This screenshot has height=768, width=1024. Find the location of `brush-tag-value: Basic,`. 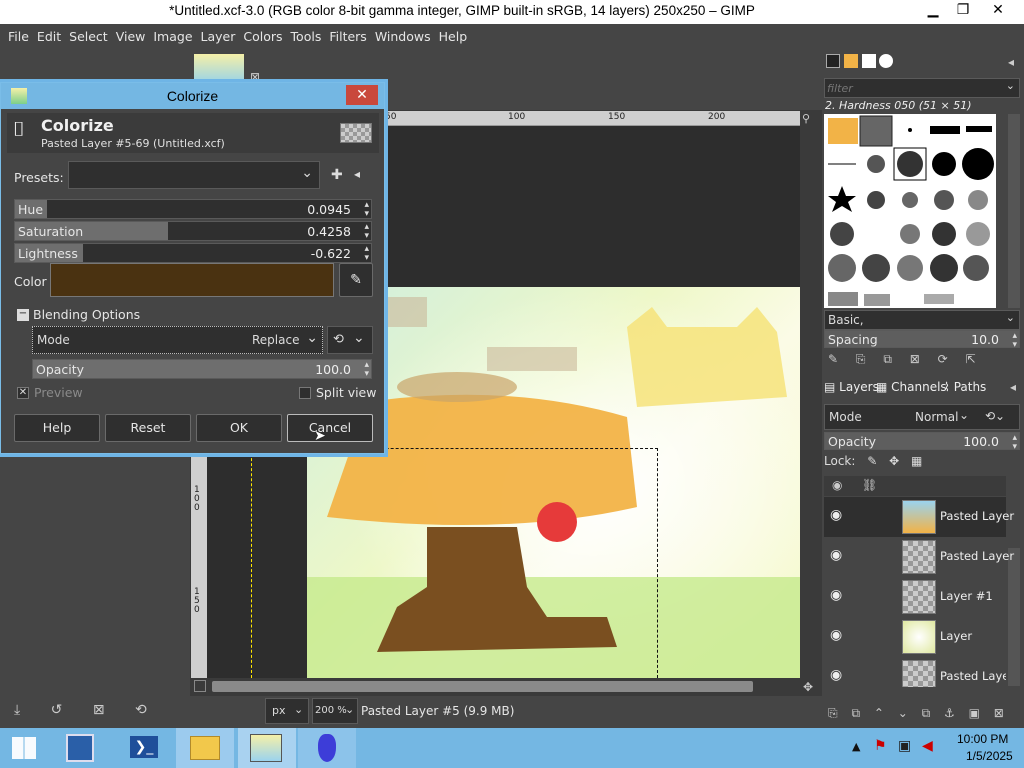

brush-tag-value: Basic, is located at coordinates (846, 320).